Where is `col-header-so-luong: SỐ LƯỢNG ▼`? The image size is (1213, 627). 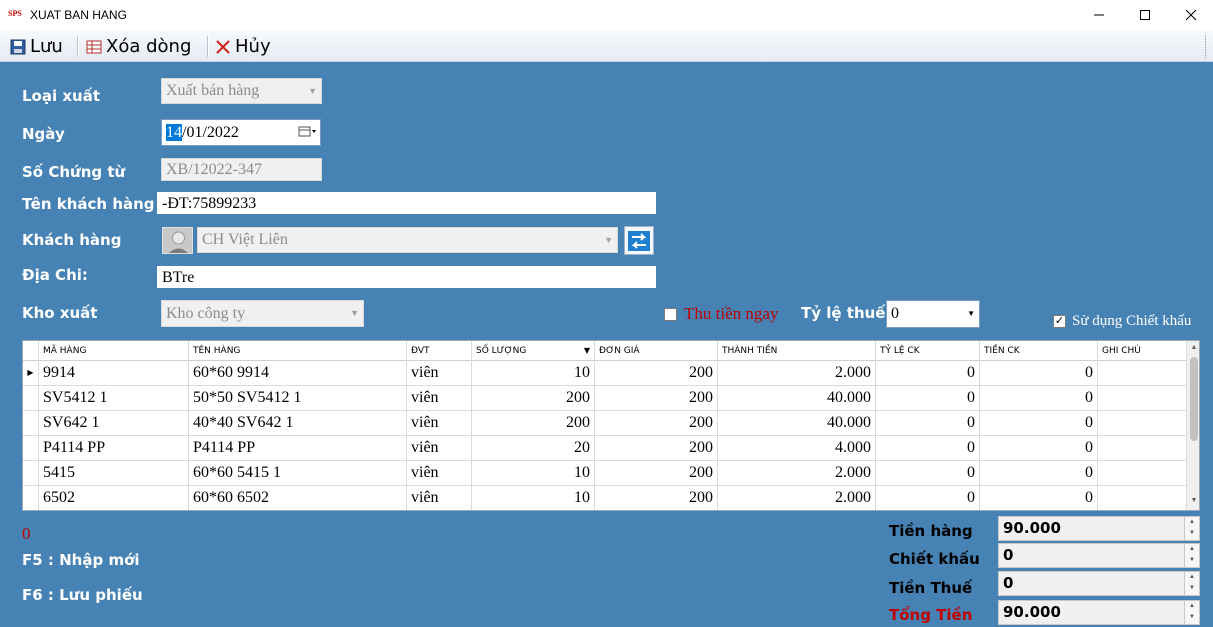
col-header-so-luong: SỐ LƯỢNG ▼ is located at coordinates (532, 351).